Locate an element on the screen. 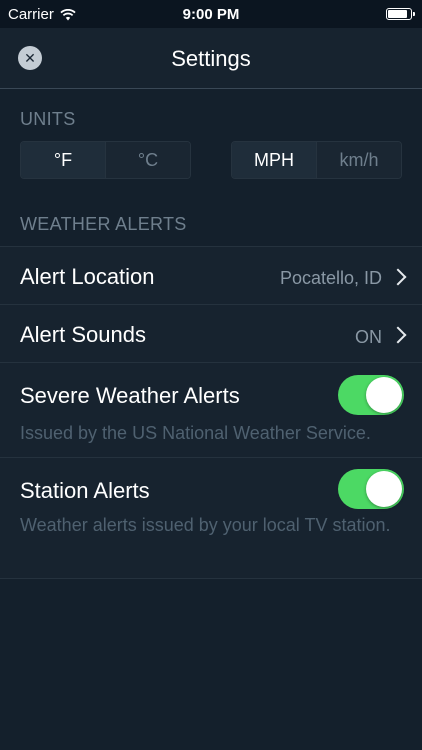  temperature-fahrenheit-option: °F is located at coordinates (63, 160).